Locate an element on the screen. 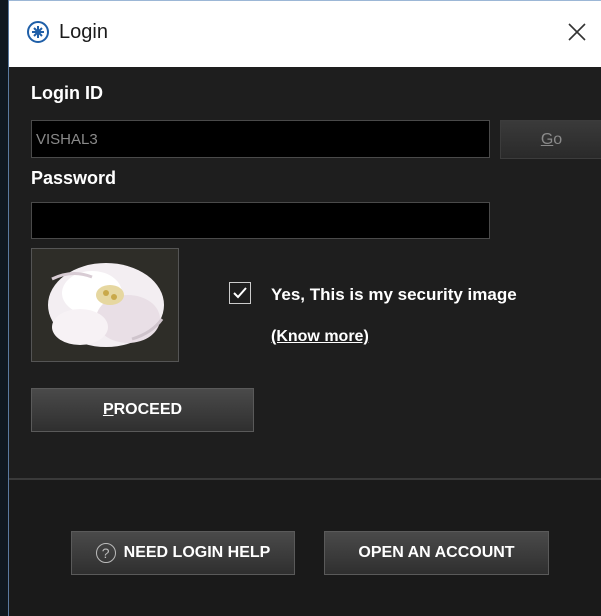 The height and width of the screenshot is (616, 601). go-button: Go is located at coordinates (550, 139).